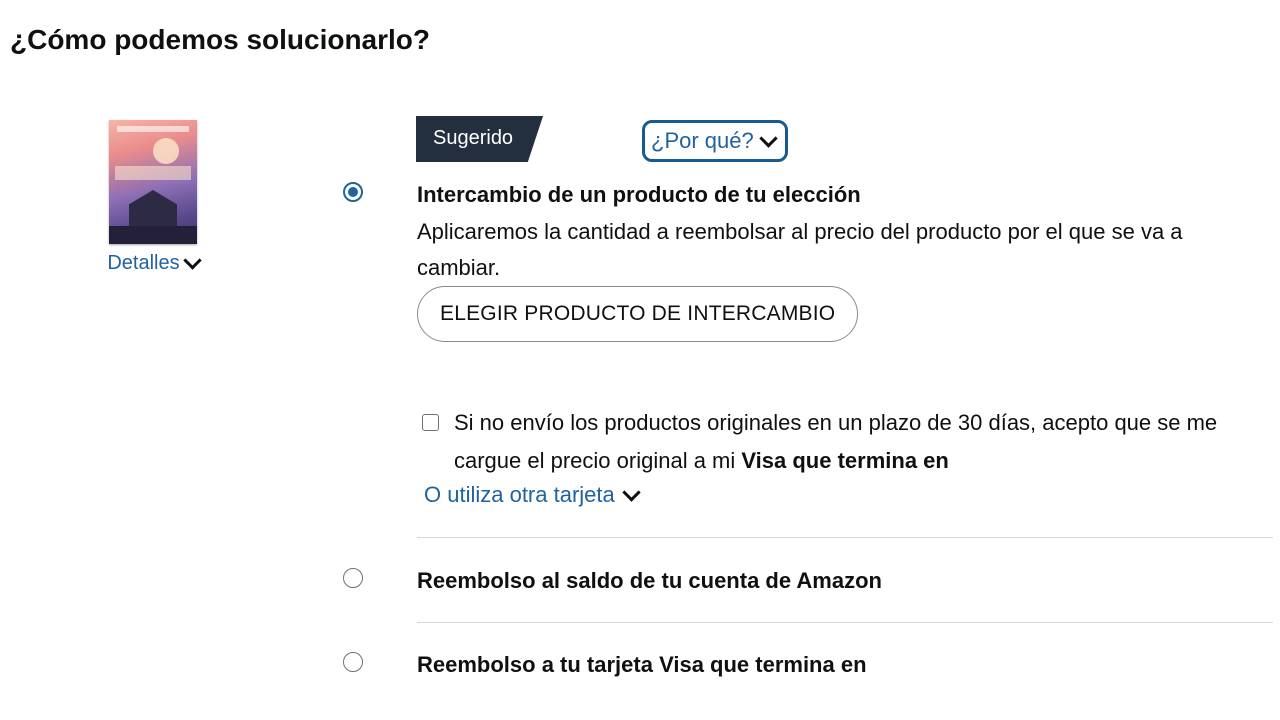 This screenshot has height=720, width=1280. Describe the element at coordinates (353, 192) in the screenshot. I see `radio-exchange` at that location.